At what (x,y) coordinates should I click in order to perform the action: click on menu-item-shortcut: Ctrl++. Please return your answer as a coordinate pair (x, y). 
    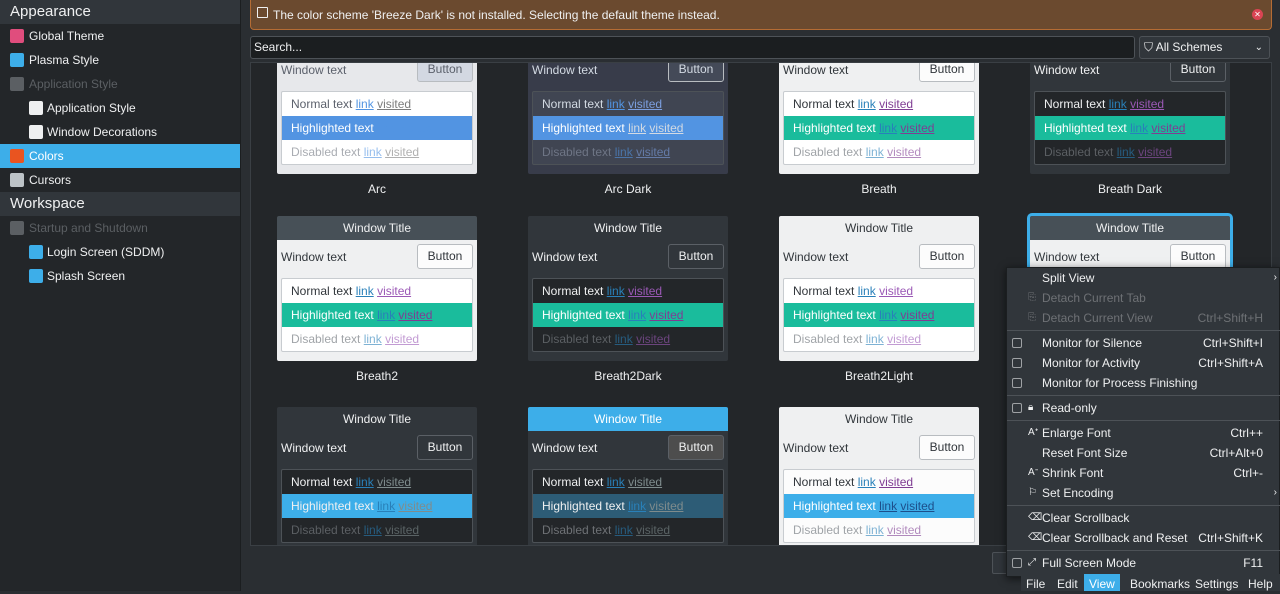
    Looking at the image, I should click on (1246, 433).